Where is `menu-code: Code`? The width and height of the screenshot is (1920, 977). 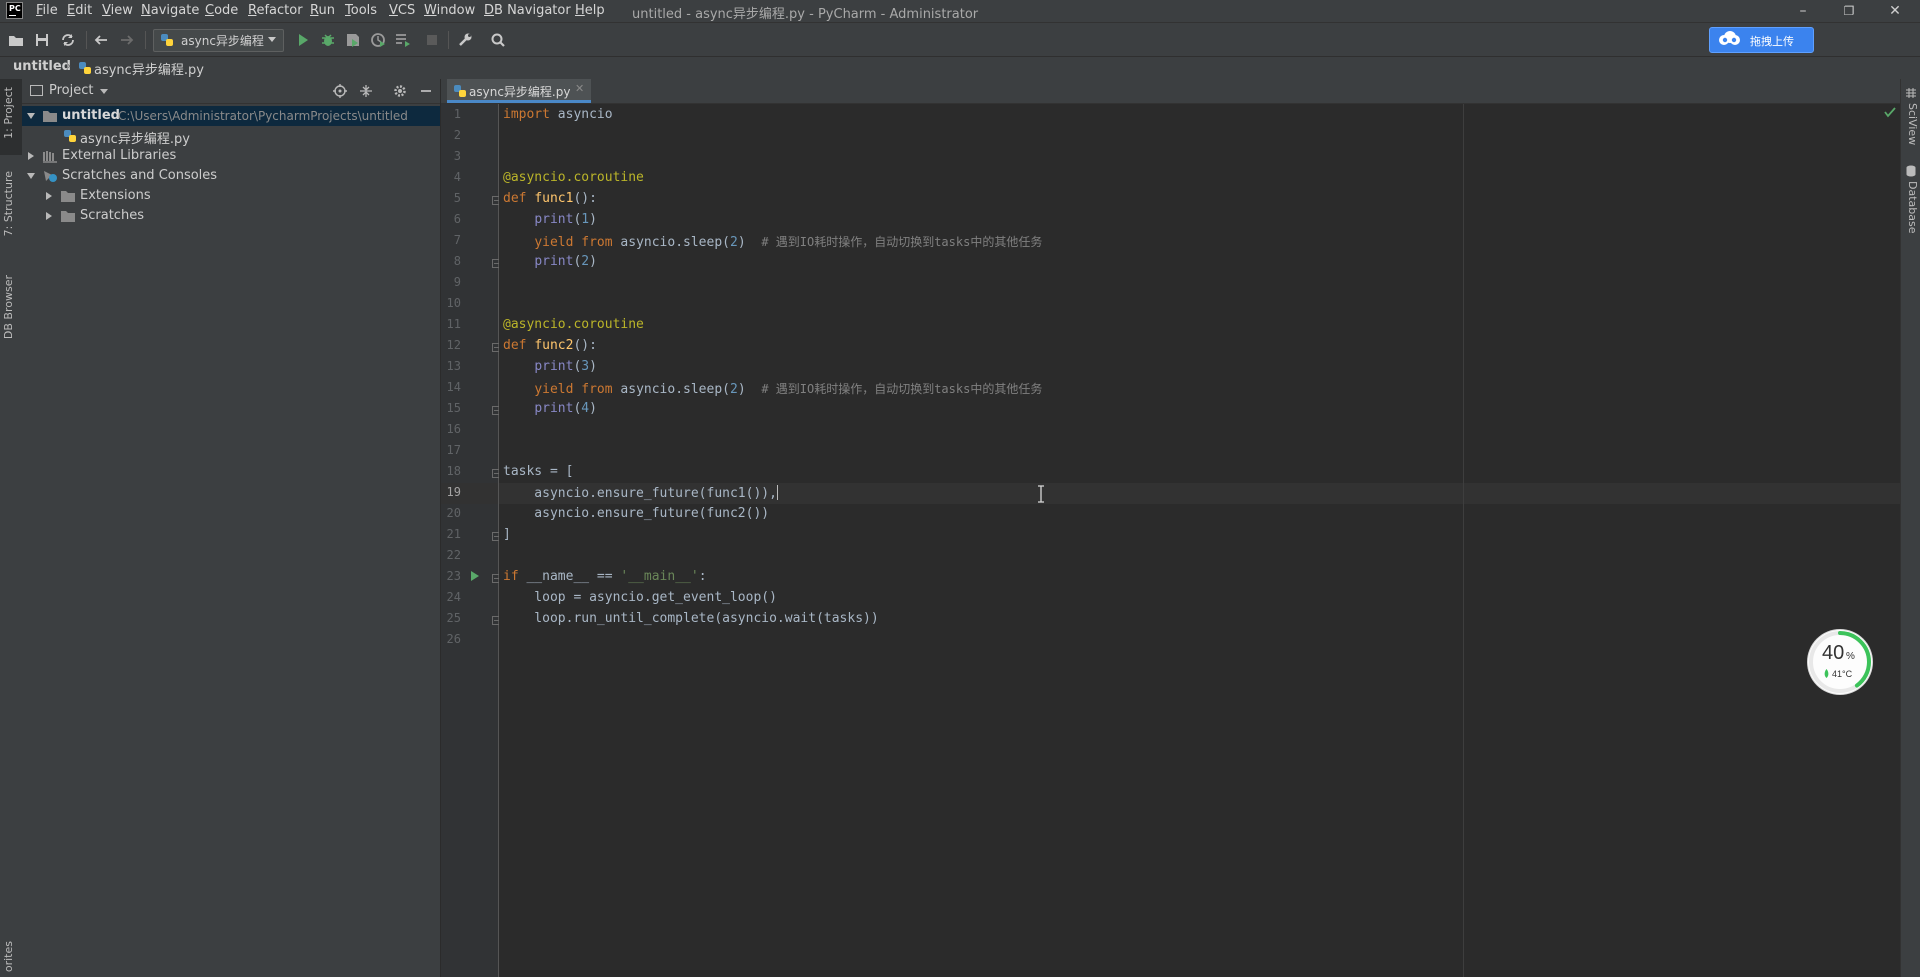
menu-code: Code is located at coordinates (221, 10).